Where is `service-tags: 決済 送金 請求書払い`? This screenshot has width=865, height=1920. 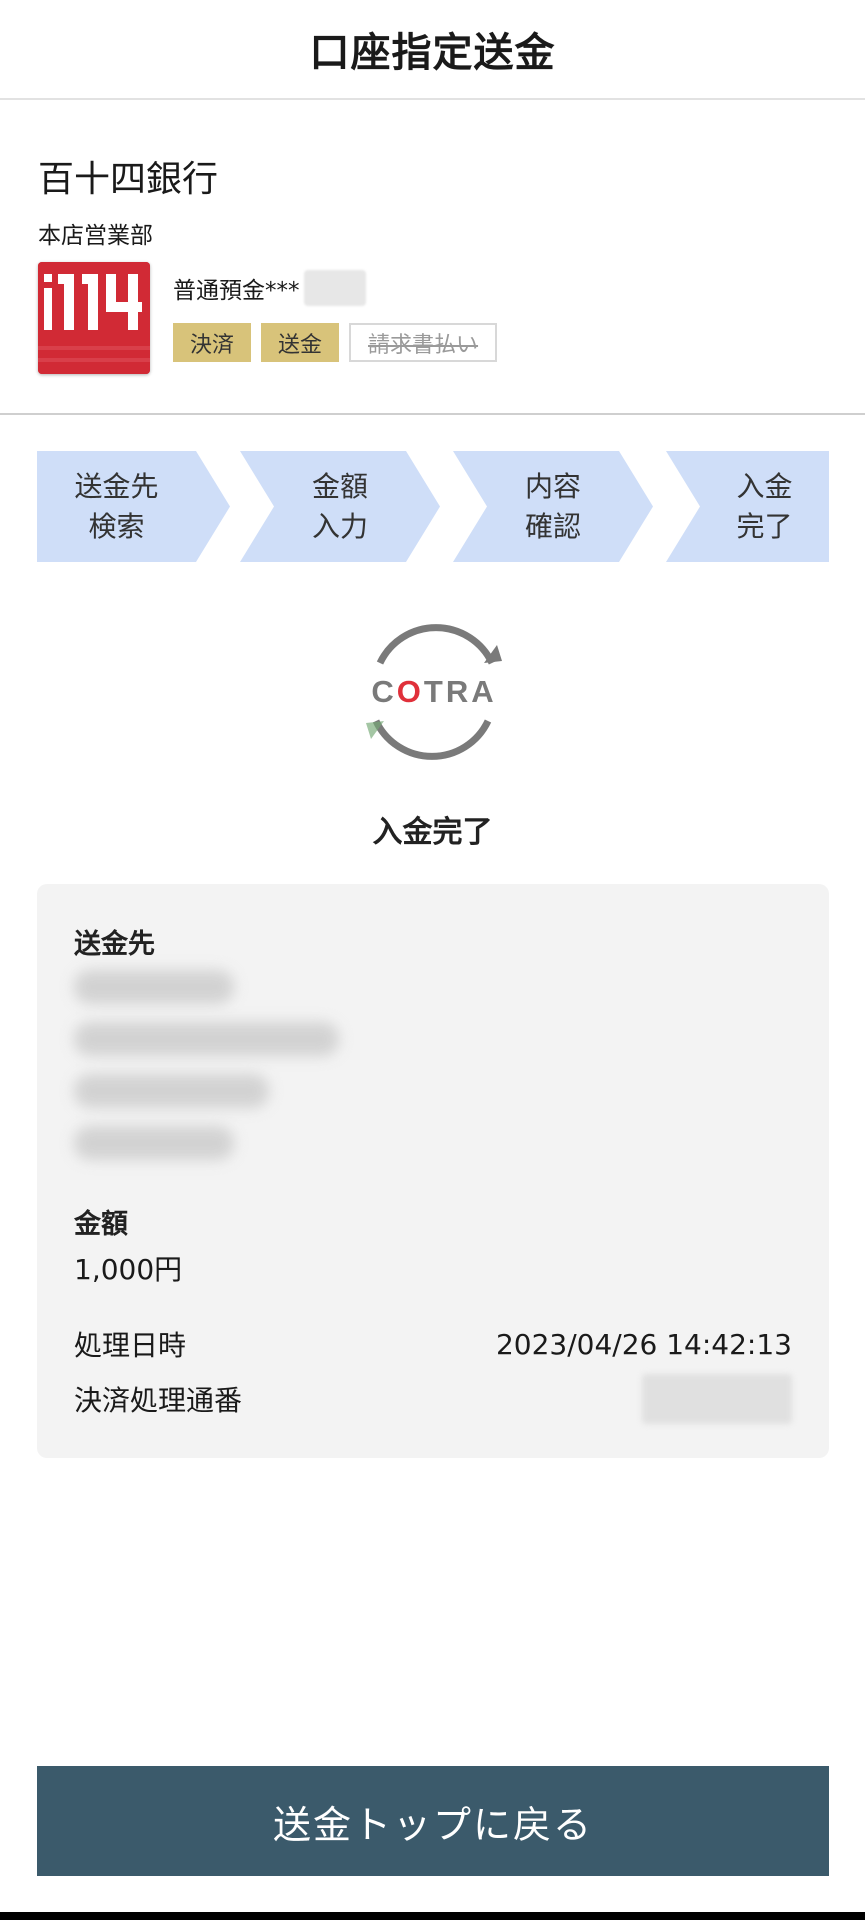 service-tags: 決済 送金 請求書払い is located at coordinates (335, 342).